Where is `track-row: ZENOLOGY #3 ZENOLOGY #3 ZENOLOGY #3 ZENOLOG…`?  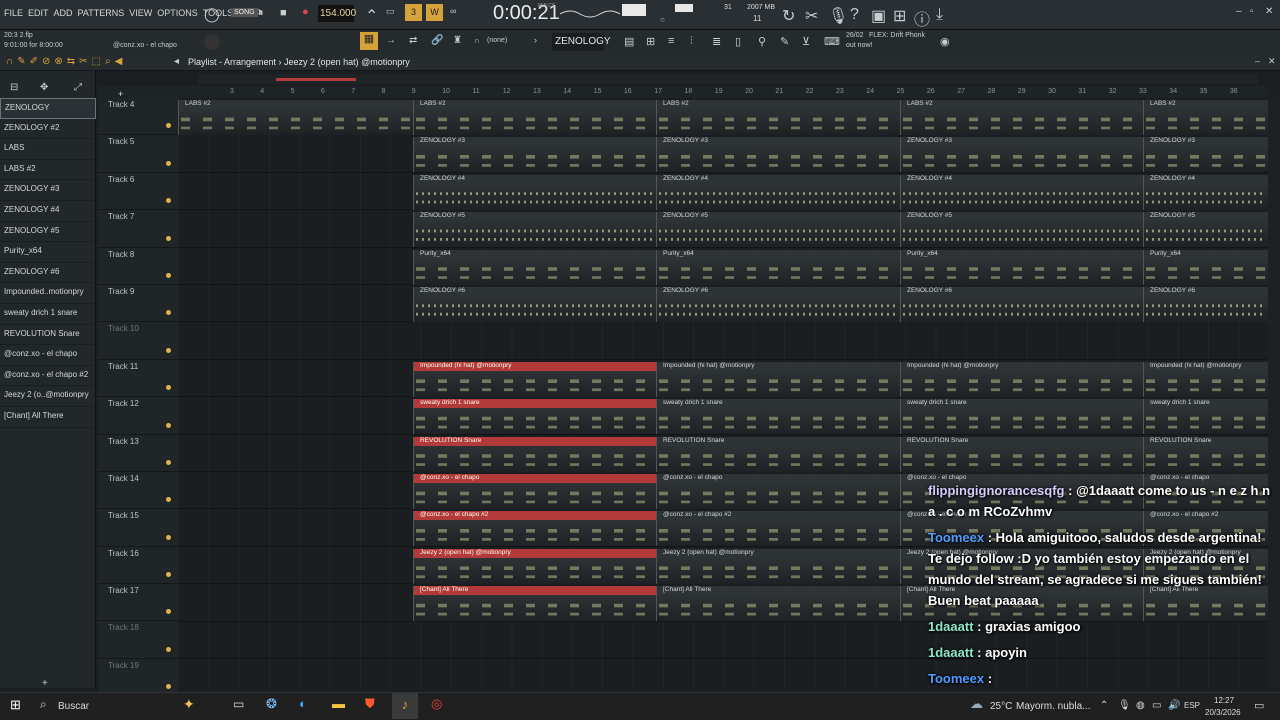 track-row: ZENOLOGY #3 ZENOLOGY #3 ZENOLOGY #3 ZENOLOG… is located at coordinates (723, 154).